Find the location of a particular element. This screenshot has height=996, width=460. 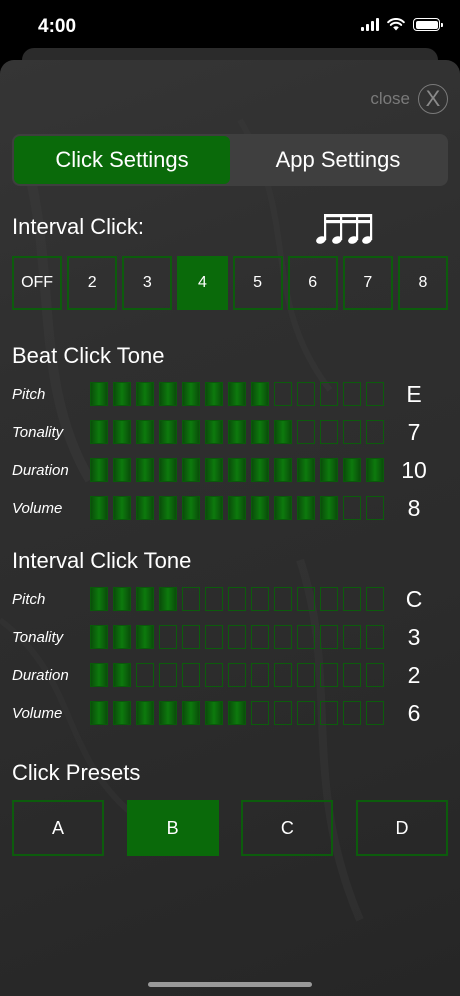

interval-option-3: 3 is located at coordinates (147, 283).